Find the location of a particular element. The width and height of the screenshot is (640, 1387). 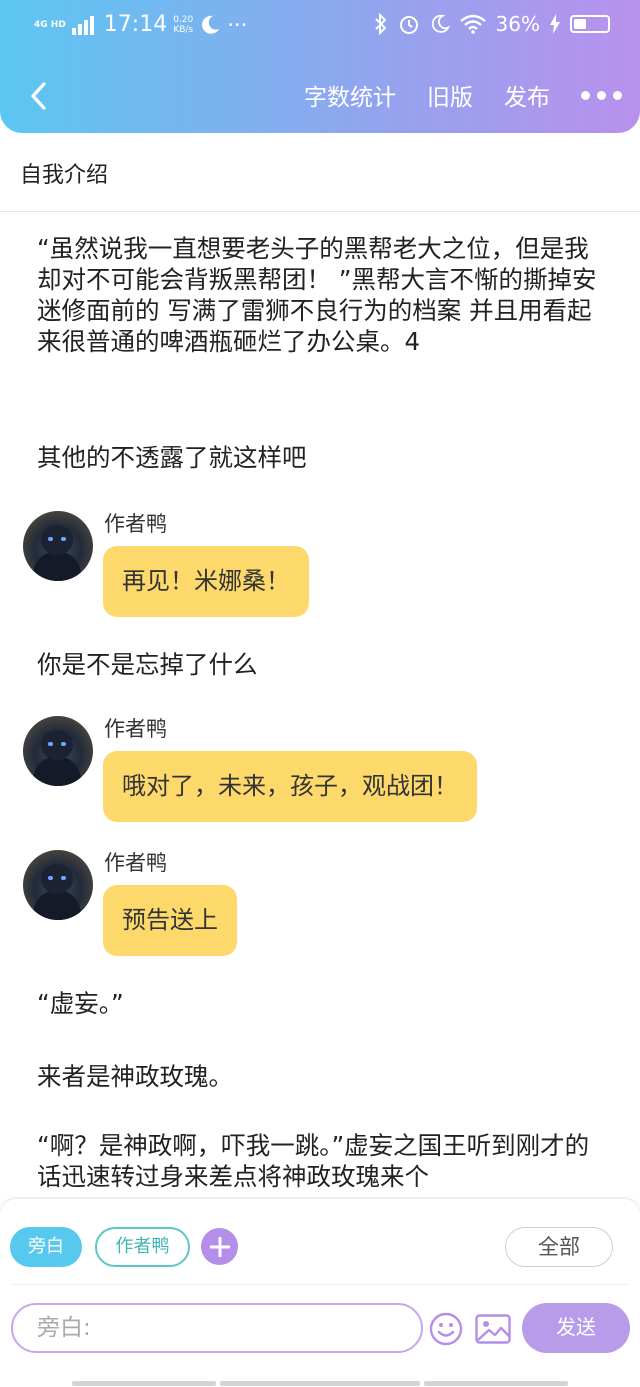

battery-percent: 36% is located at coordinates (517, 24).